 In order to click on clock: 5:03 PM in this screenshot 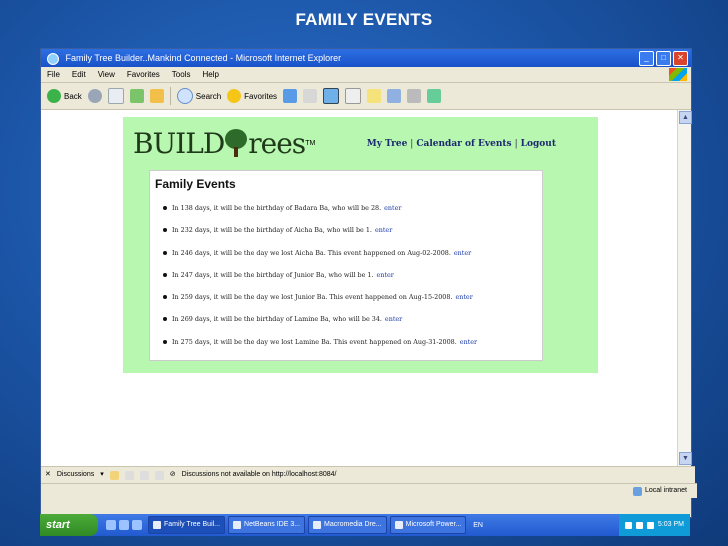, I will do `click(671, 525)`.